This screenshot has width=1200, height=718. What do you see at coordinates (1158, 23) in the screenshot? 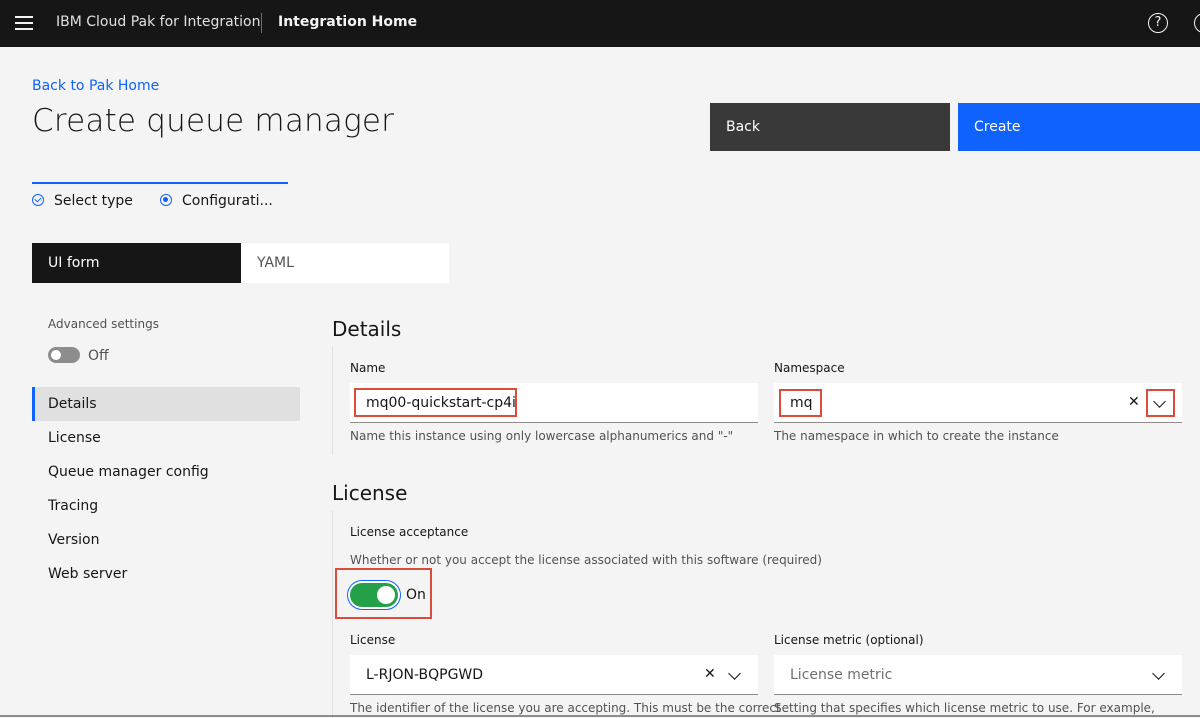
I see `help-icon: ?` at bounding box center [1158, 23].